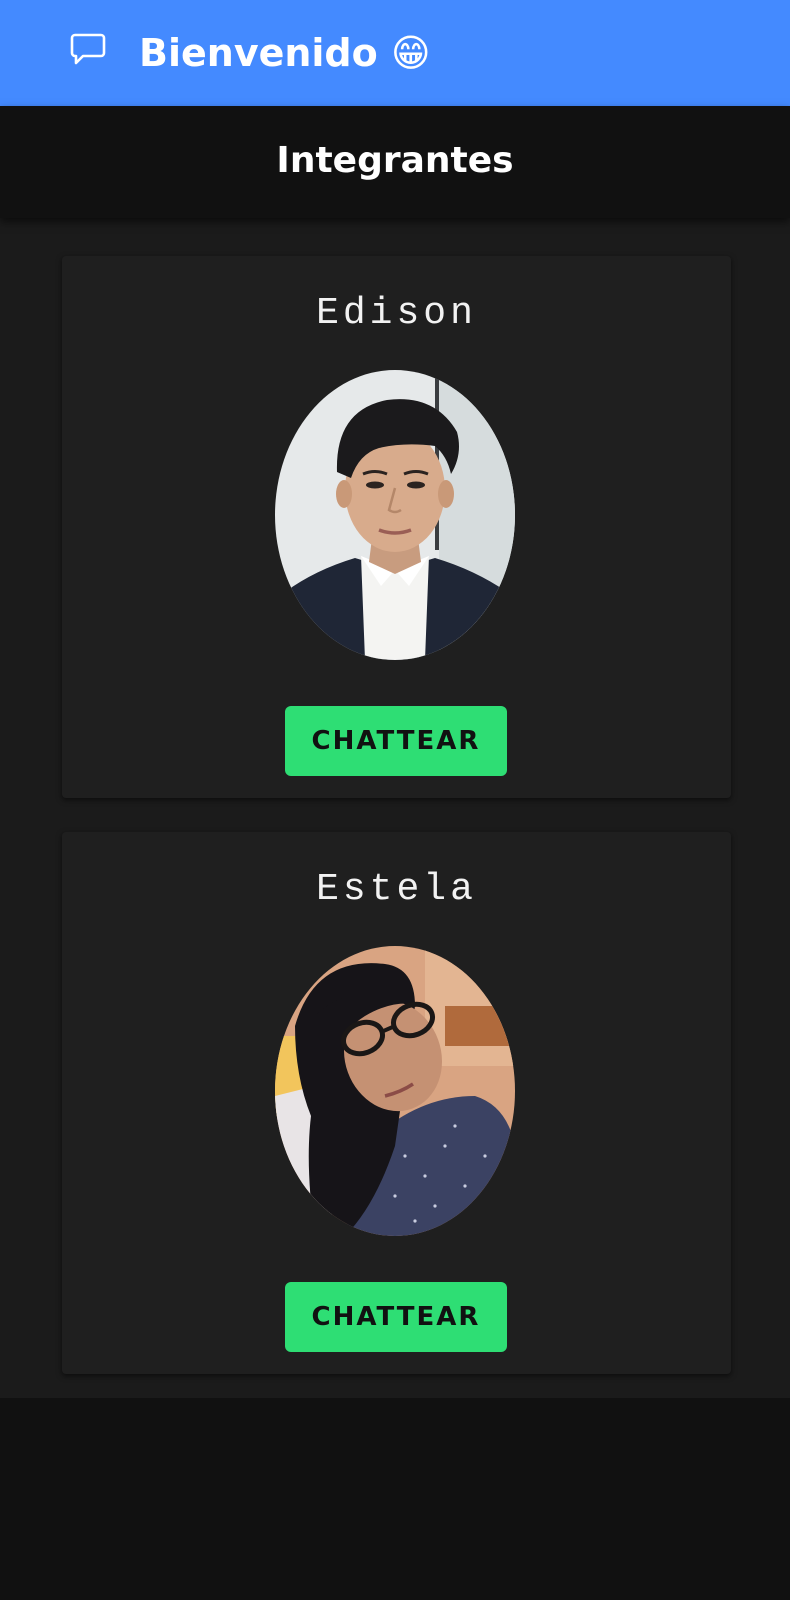 Image resolution: width=790 pixels, height=1600 pixels. What do you see at coordinates (285, 53) in the screenshot?
I see `app-title: Bienvenido 😁` at bounding box center [285, 53].